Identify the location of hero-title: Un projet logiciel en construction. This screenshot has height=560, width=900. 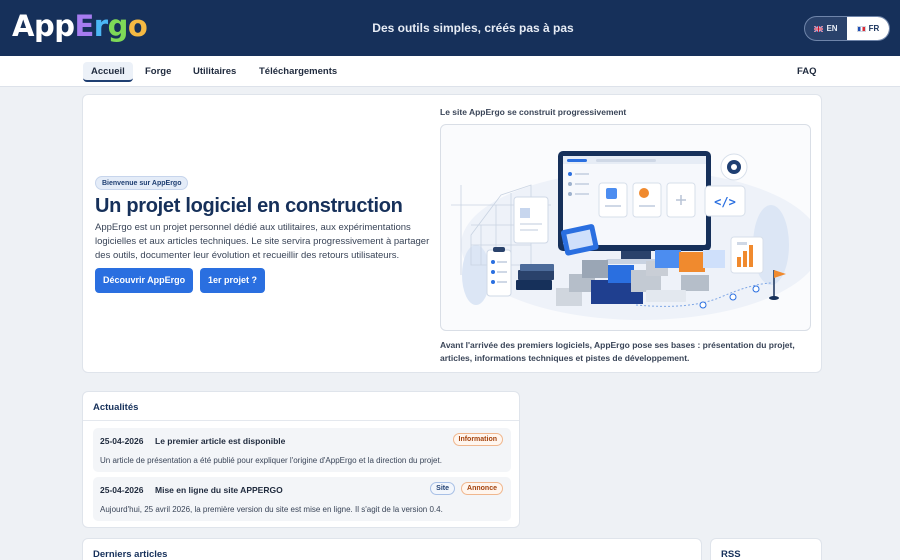
(249, 206).